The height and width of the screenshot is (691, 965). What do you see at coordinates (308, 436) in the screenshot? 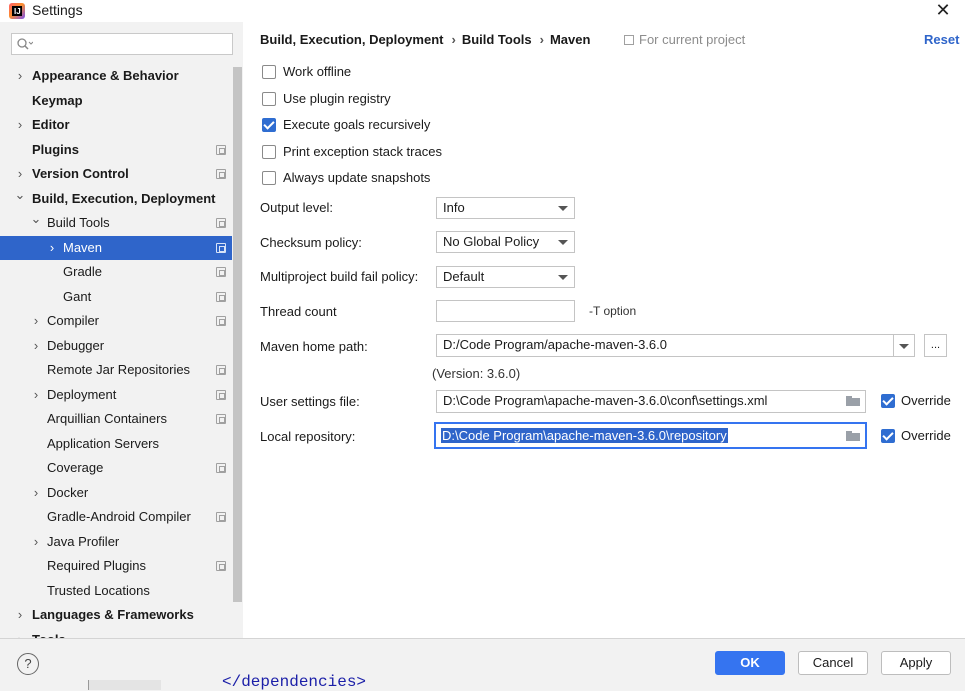
I see `local-repo-label: Local repository:` at bounding box center [308, 436].